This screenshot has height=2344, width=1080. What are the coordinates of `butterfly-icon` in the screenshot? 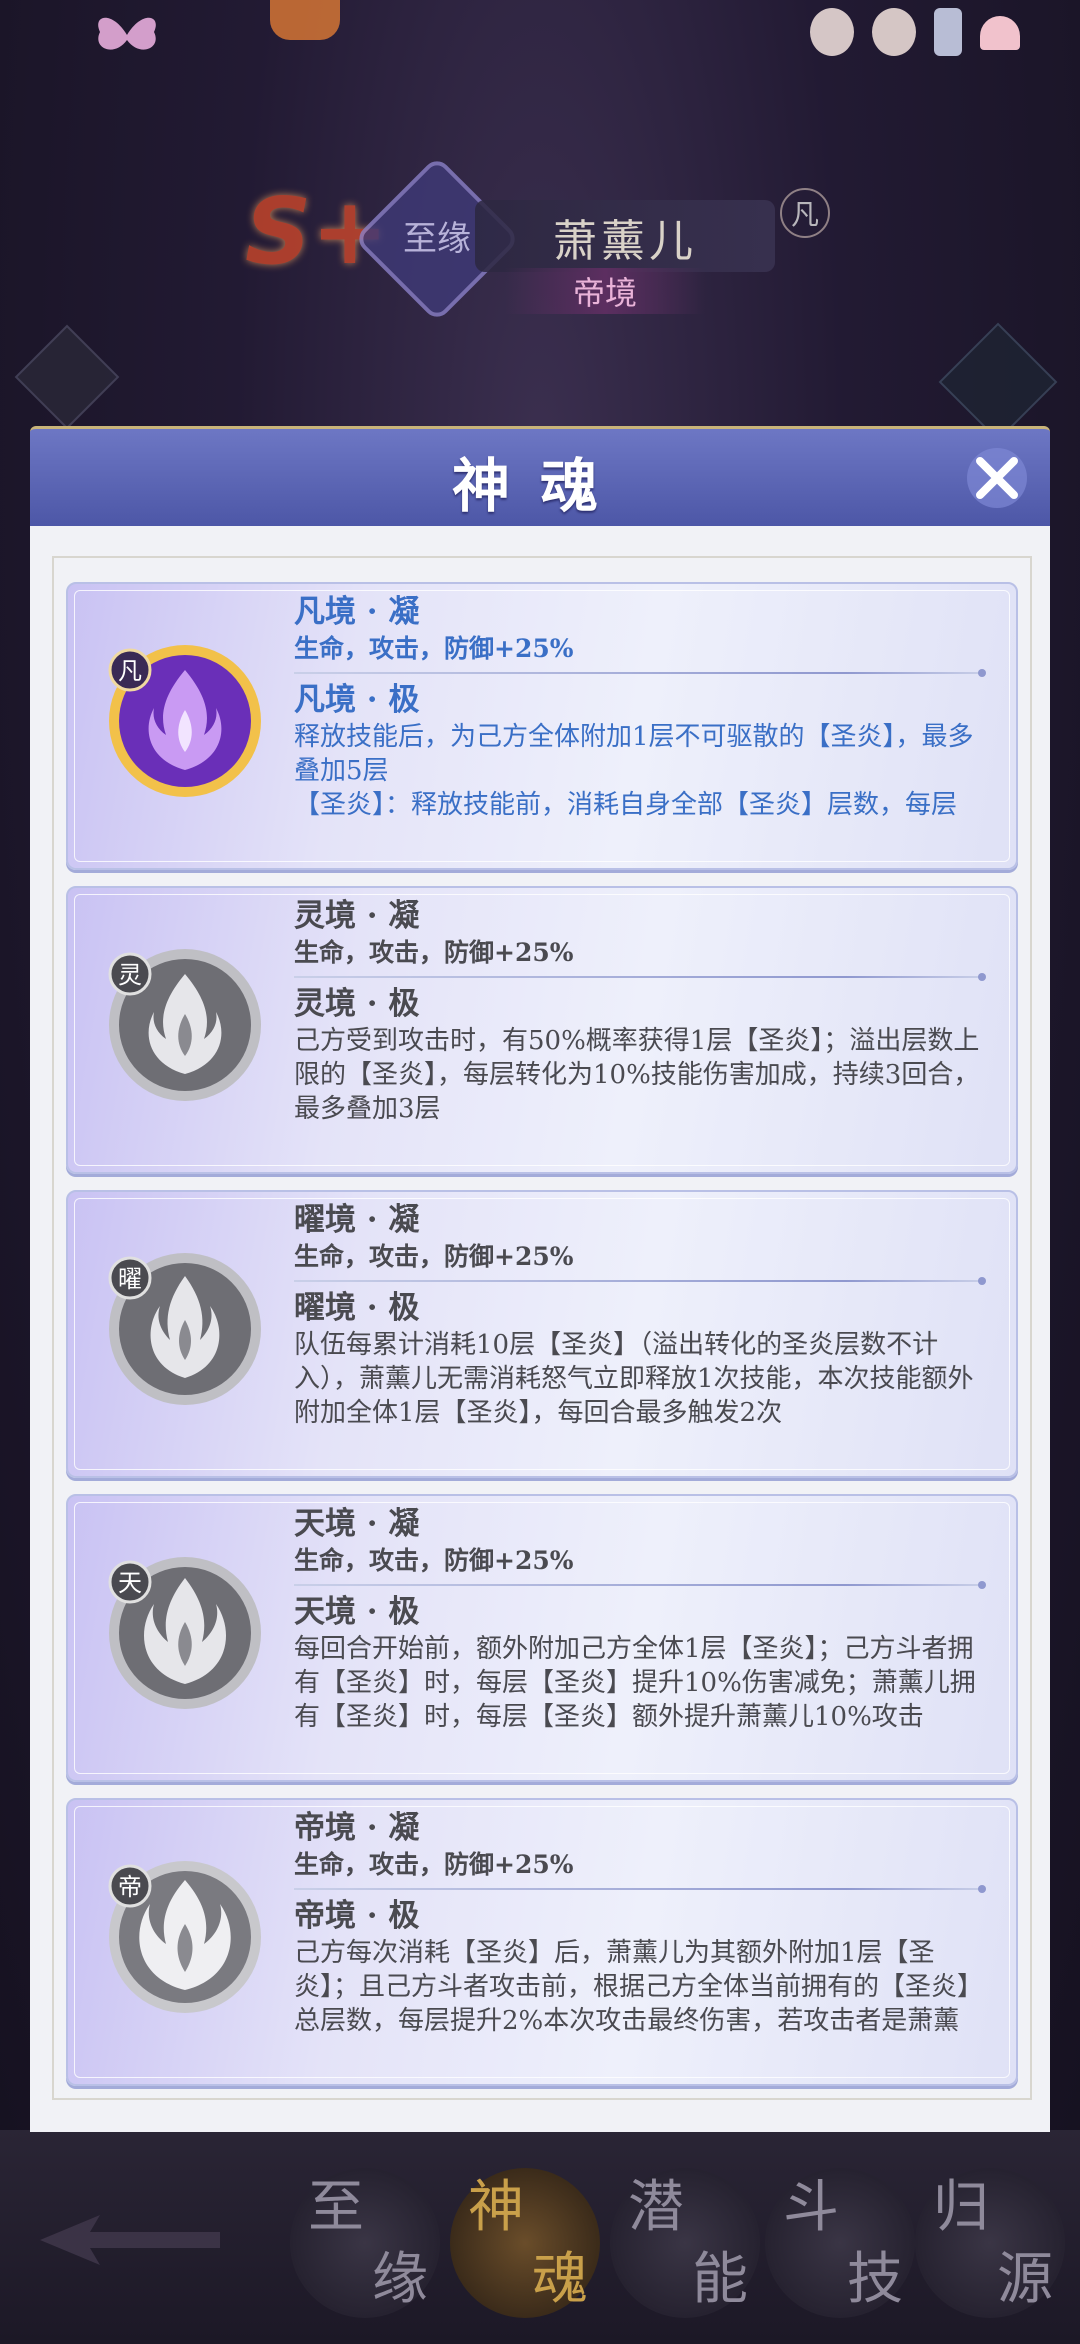 It's located at (127, 35).